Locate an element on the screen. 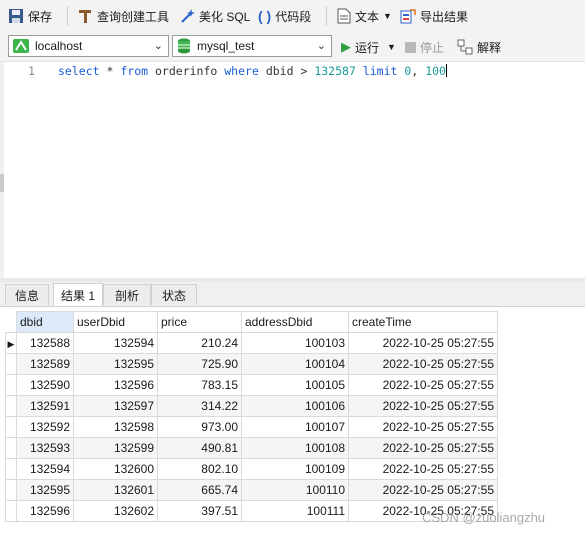 This screenshot has width=585, height=537. cell-dbid: 132594 is located at coordinates (45, 469).